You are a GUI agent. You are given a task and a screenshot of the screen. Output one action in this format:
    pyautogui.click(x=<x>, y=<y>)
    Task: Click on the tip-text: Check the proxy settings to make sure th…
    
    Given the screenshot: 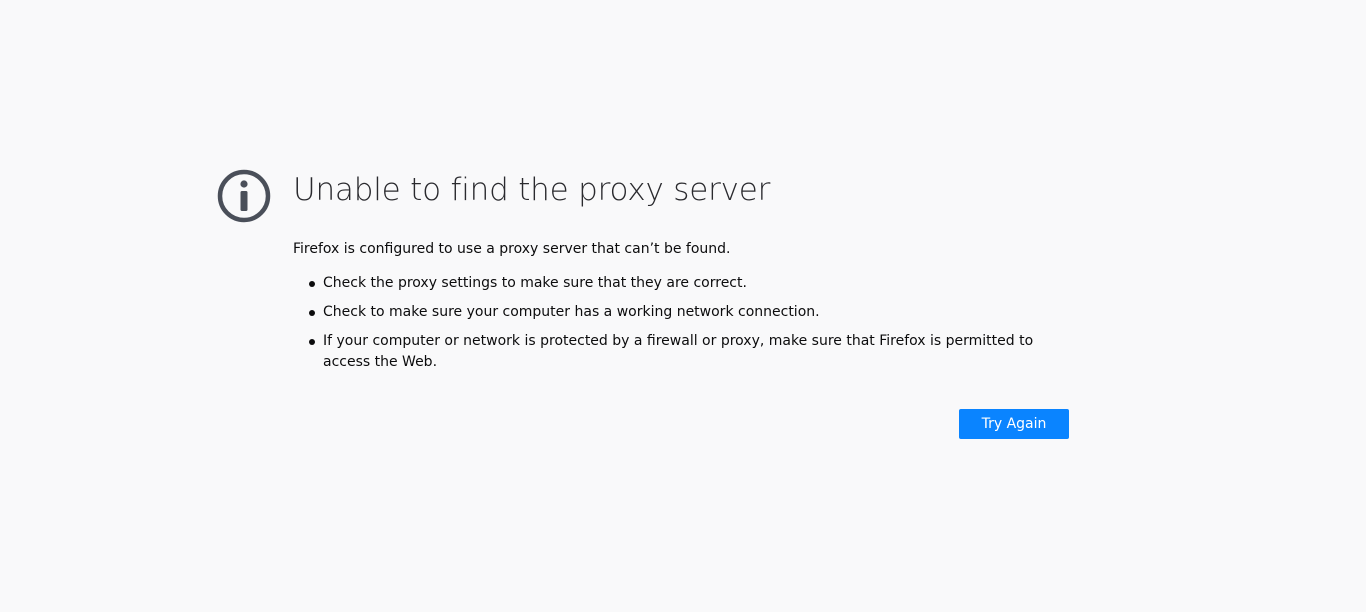 What is the action you would take?
    pyautogui.click(x=535, y=283)
    